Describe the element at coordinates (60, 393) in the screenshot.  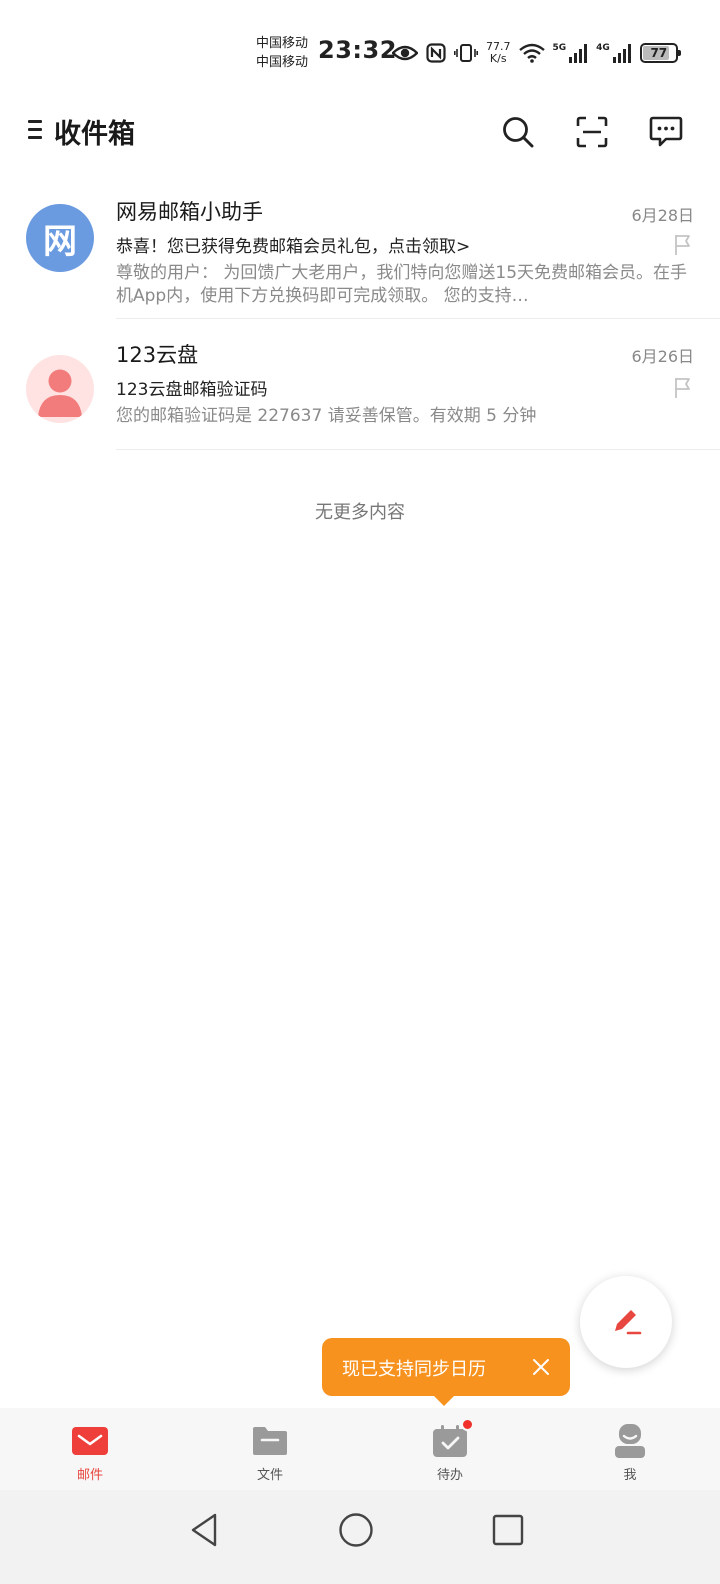
I see `default-avatar-icon` at that location.